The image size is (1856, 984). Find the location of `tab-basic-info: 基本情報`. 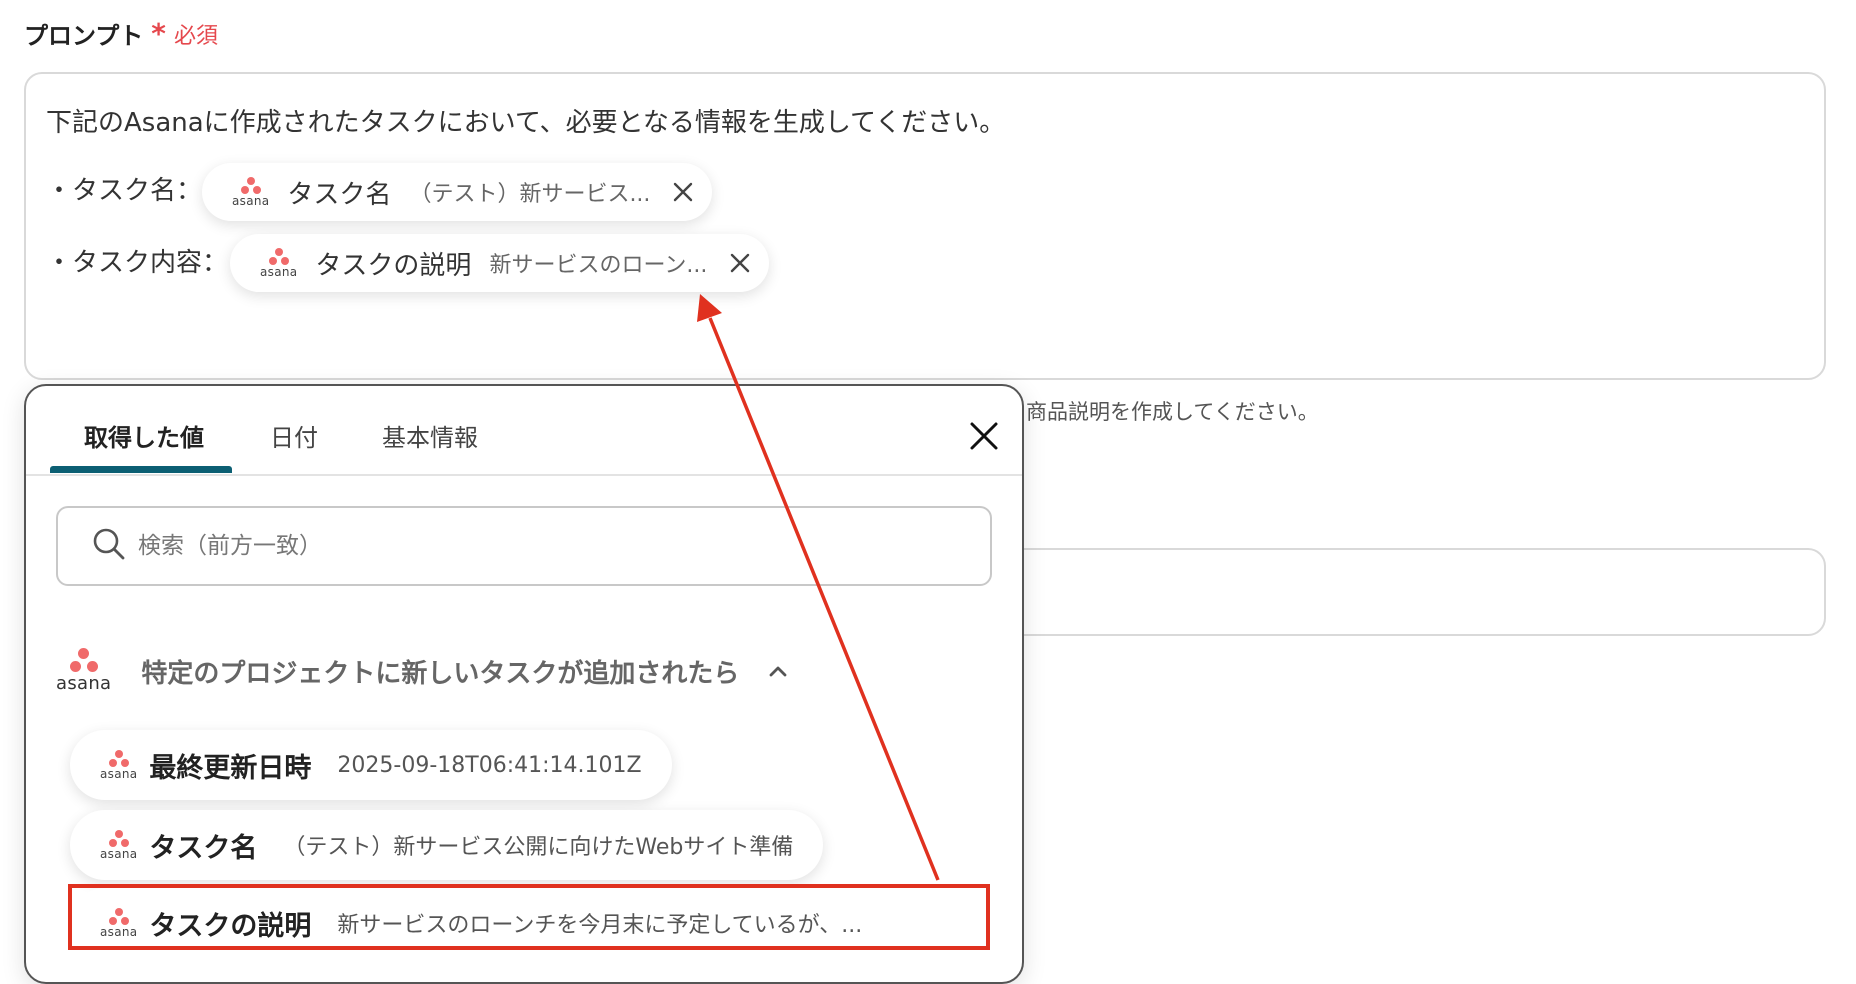

tab-basic-info: 基本情報 is located at coordinates (430, 435).